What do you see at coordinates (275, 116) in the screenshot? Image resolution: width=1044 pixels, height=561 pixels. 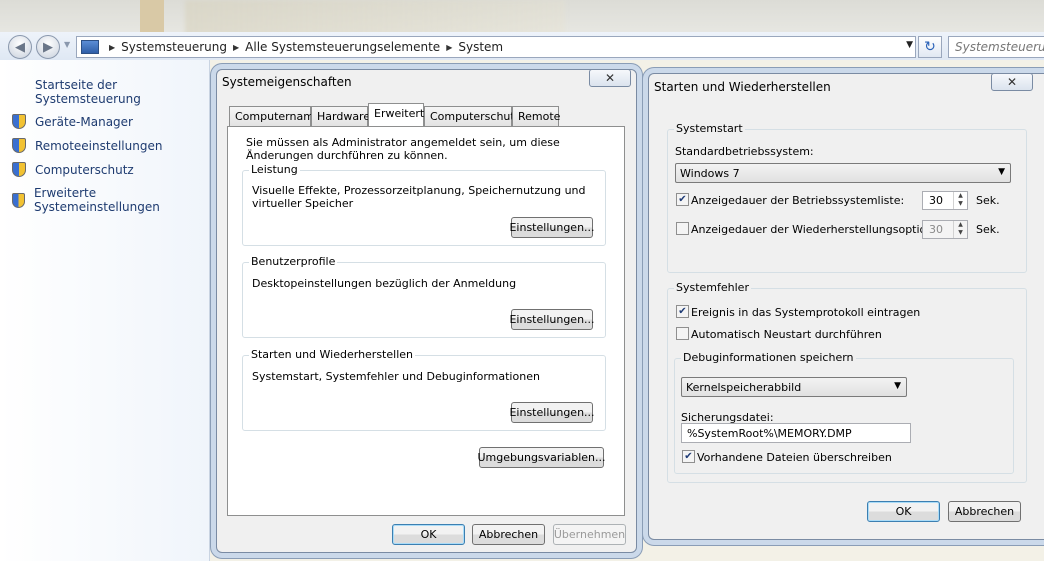 I see `tab-computername: Computername` at bounding box center [275, 116].